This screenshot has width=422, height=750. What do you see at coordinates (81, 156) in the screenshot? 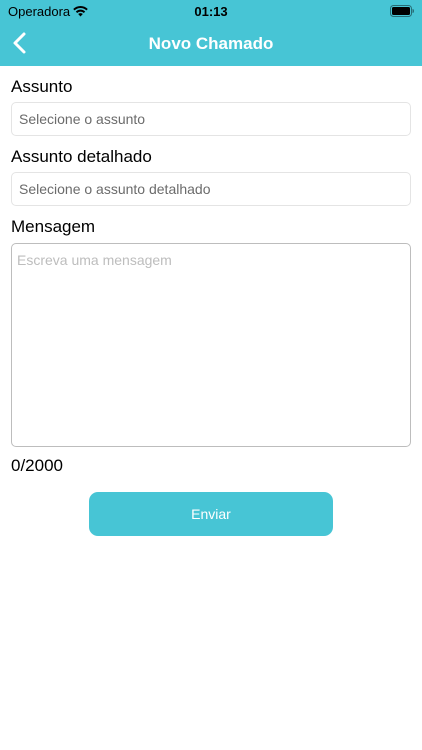
I see `detail-label: Assunto detalhado` at bounding box center [81, 156].